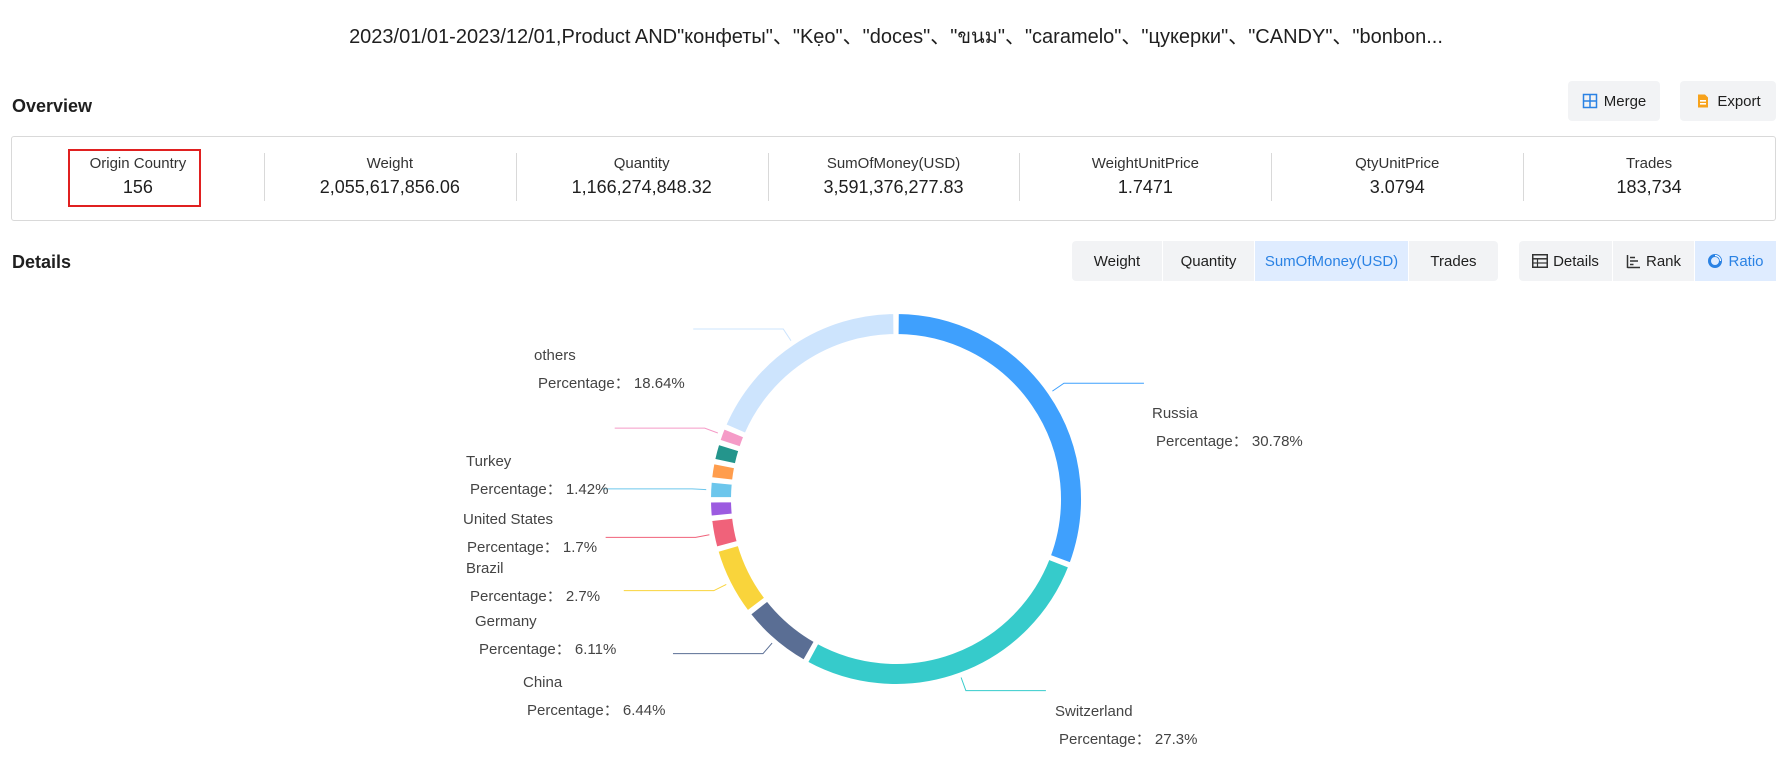 This screenshot has height=762, width=1792. What do you see at coordinates (989, 438) in the screenshot?
I see `pie-slice-russia` at bounding box center [989, 438].